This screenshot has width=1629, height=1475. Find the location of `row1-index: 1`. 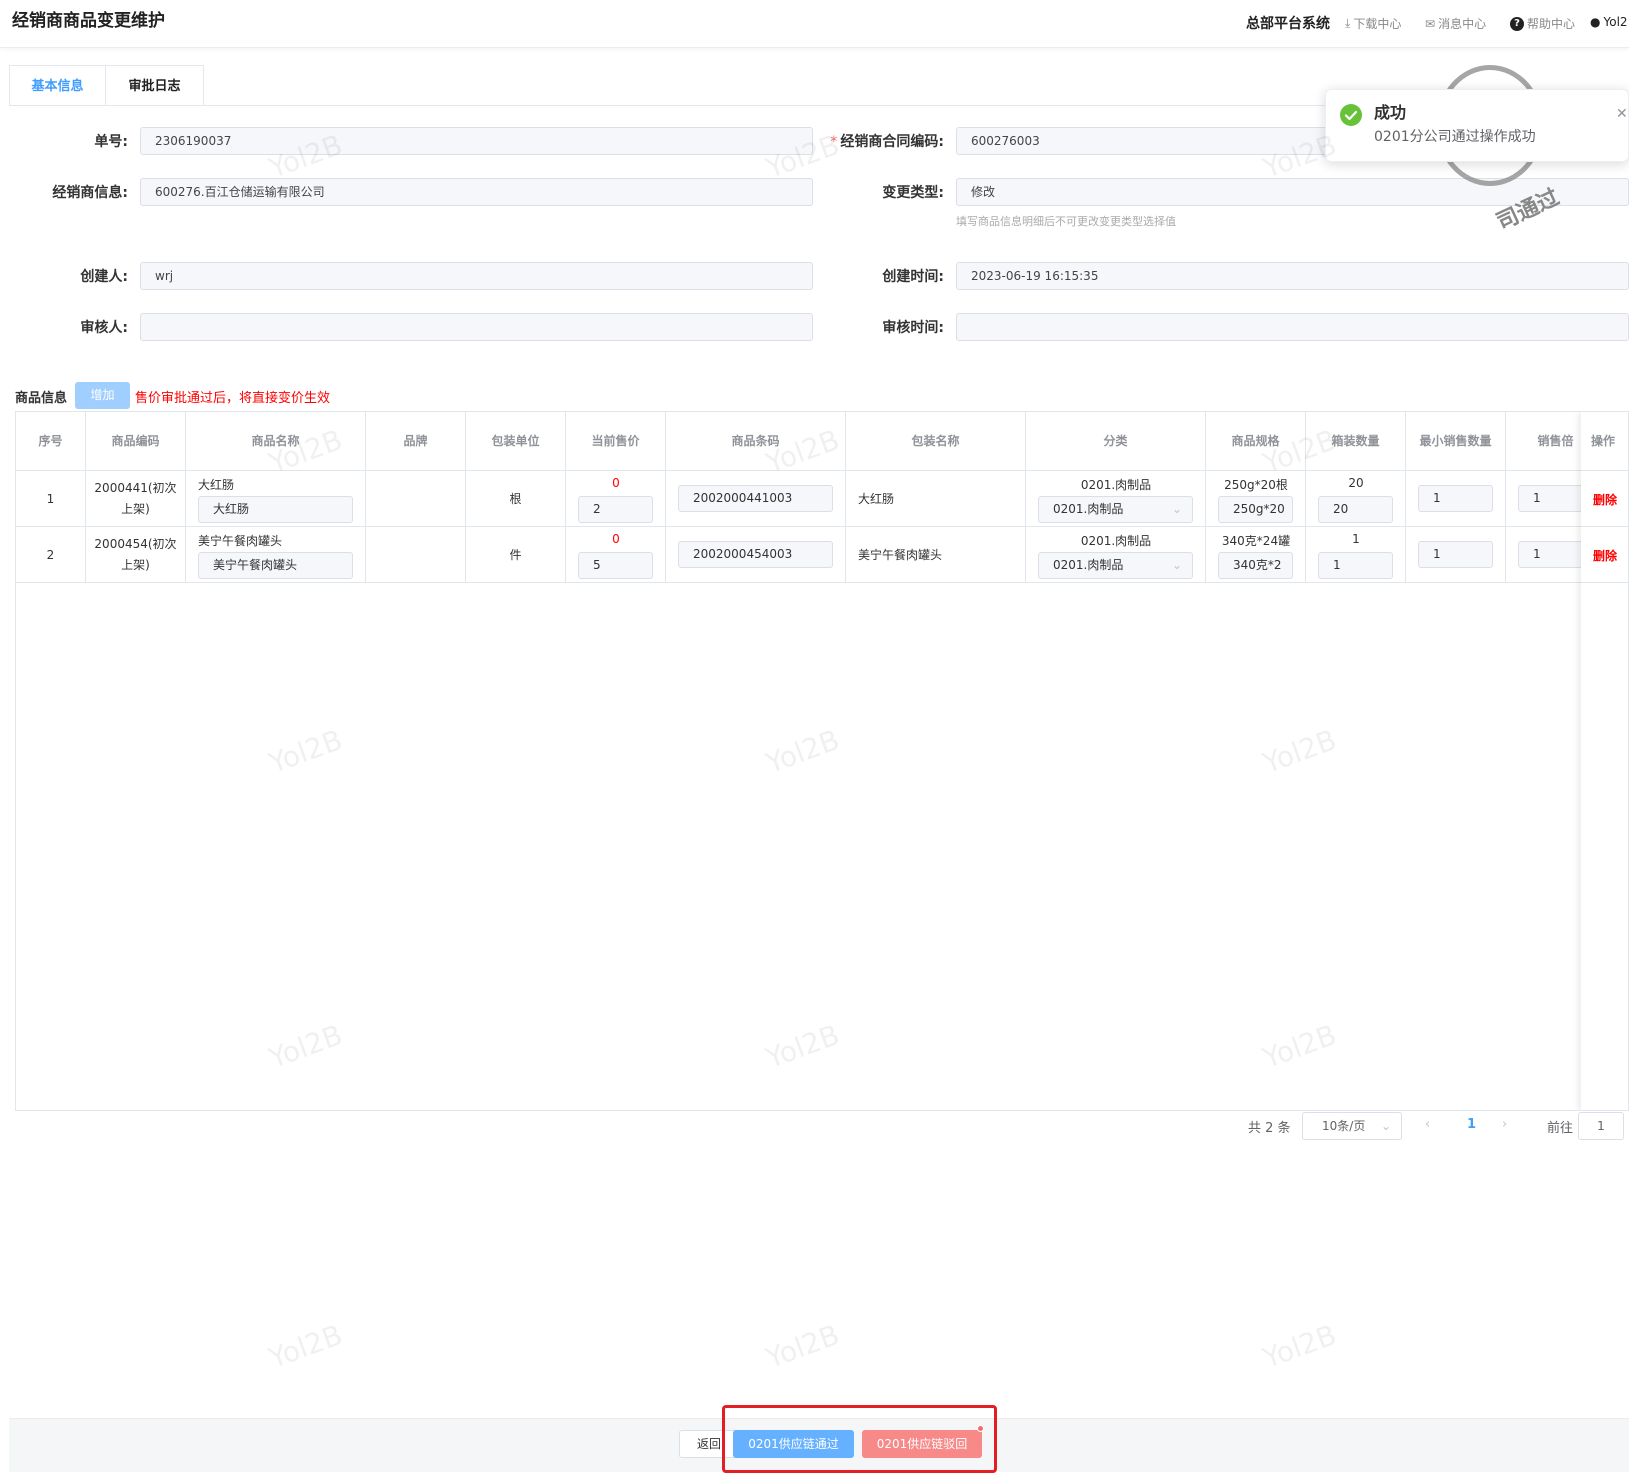

row1-index: 1 is located at coordinates (51, 499).